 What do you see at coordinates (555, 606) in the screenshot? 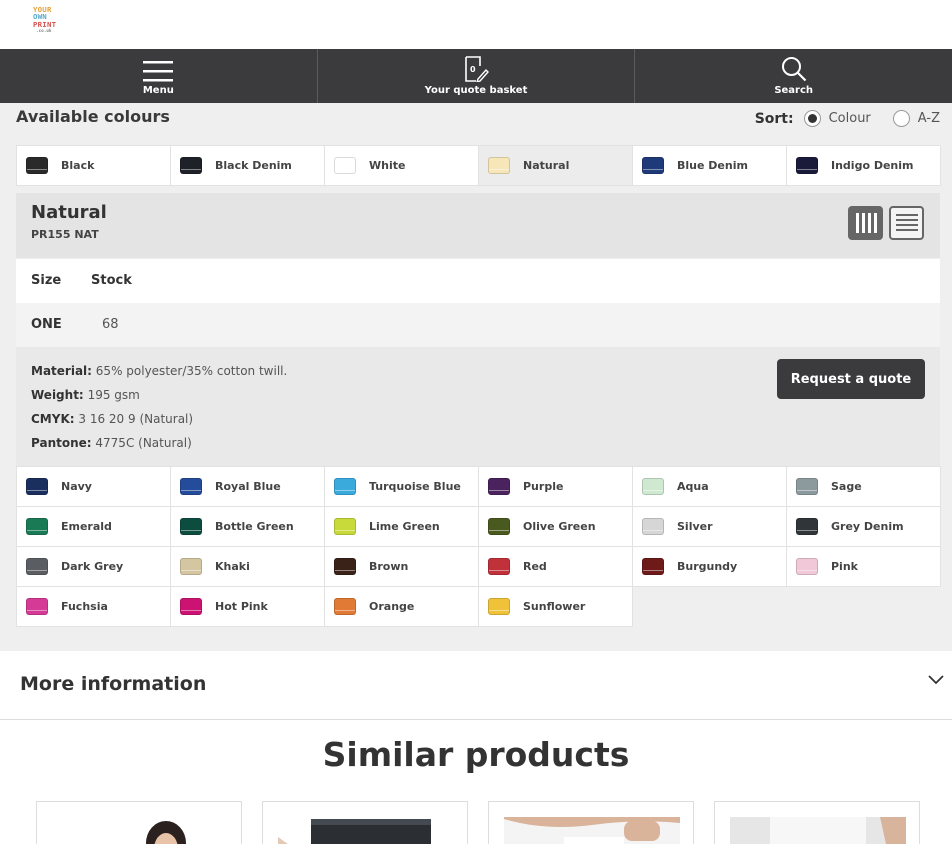
I see `swatch-sunflower: Sunflower` at bounding box center [555, 606].